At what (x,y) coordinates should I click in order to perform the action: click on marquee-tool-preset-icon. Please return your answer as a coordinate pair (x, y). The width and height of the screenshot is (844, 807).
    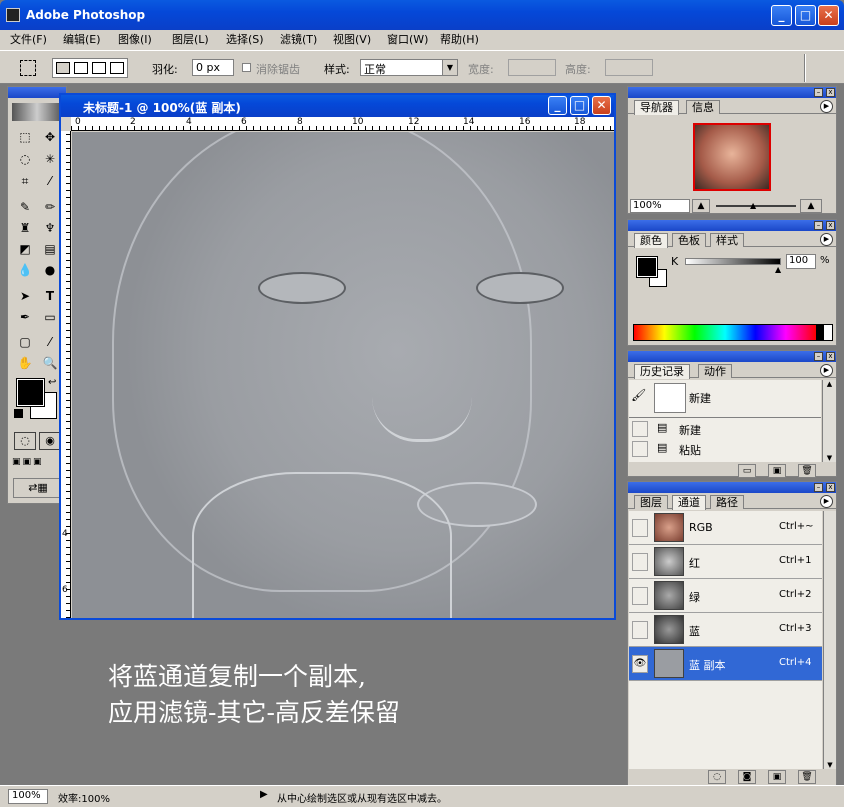
    Looking at the image, I should click on (28, 68).